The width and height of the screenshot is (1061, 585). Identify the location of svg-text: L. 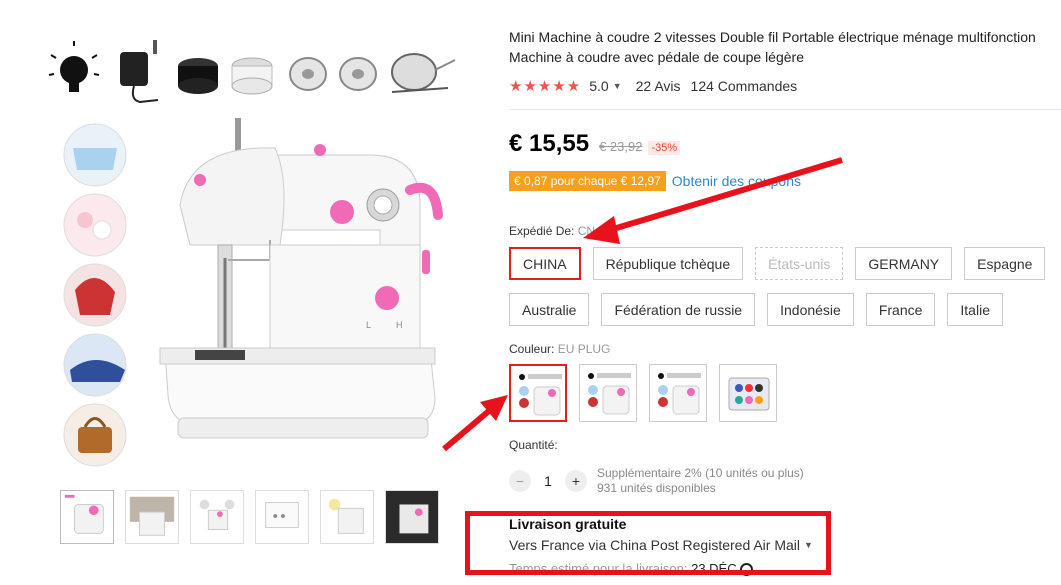
(368, 325).